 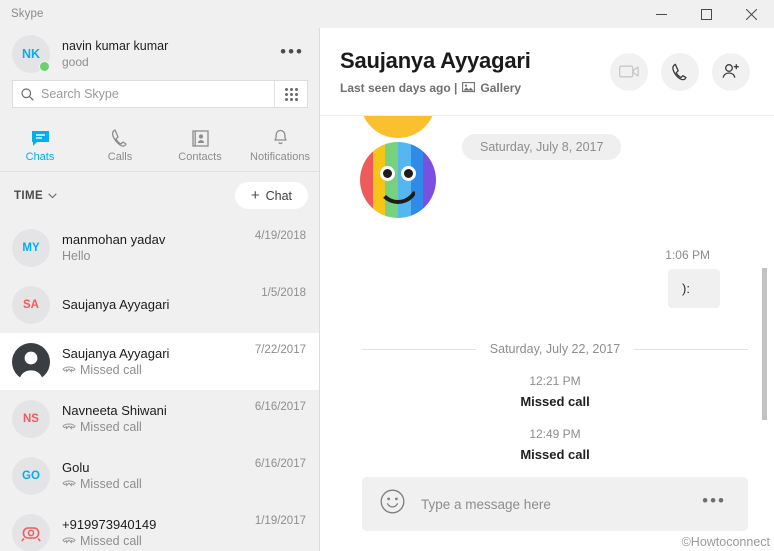 What do you see at coordinates (160, 527) in the screenshot?
I see `chat-list-item: +919973940149 Missed call 1/19/2017` at bounding box center [160, 527].